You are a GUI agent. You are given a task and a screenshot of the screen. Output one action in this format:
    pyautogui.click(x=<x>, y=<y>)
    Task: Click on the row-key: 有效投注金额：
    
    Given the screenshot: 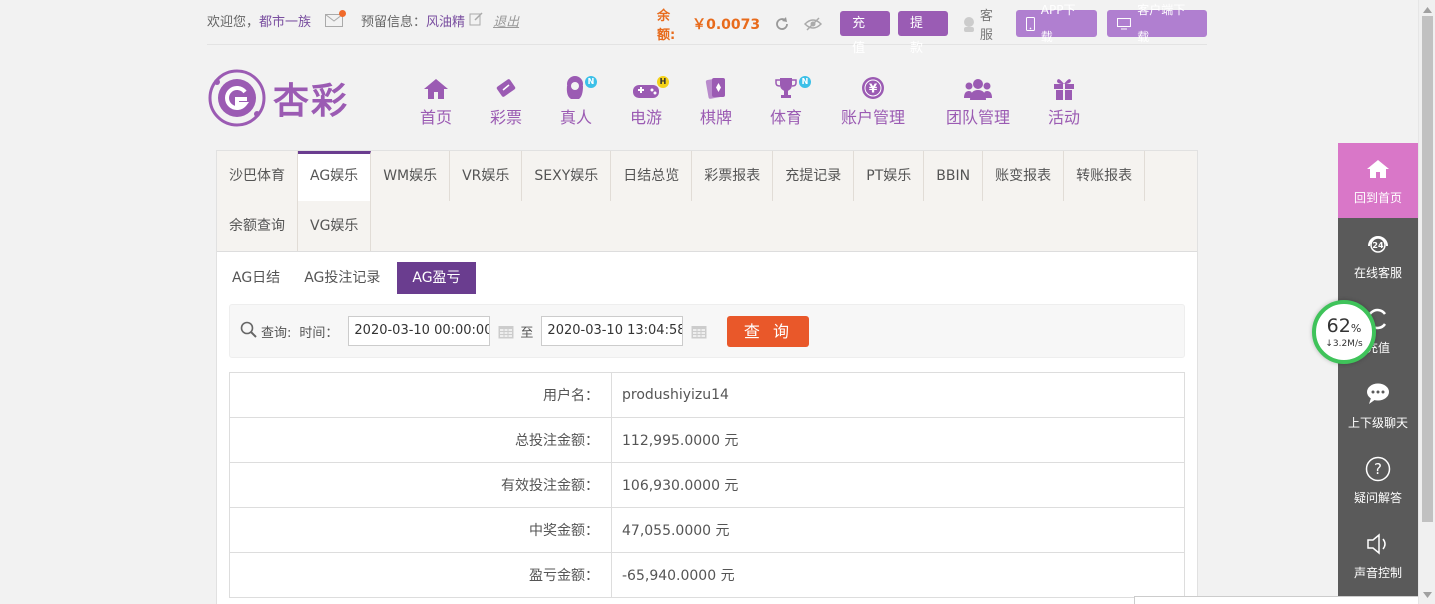 What is the action you would take?
    pyautogui.click(x=420, y=485)
    